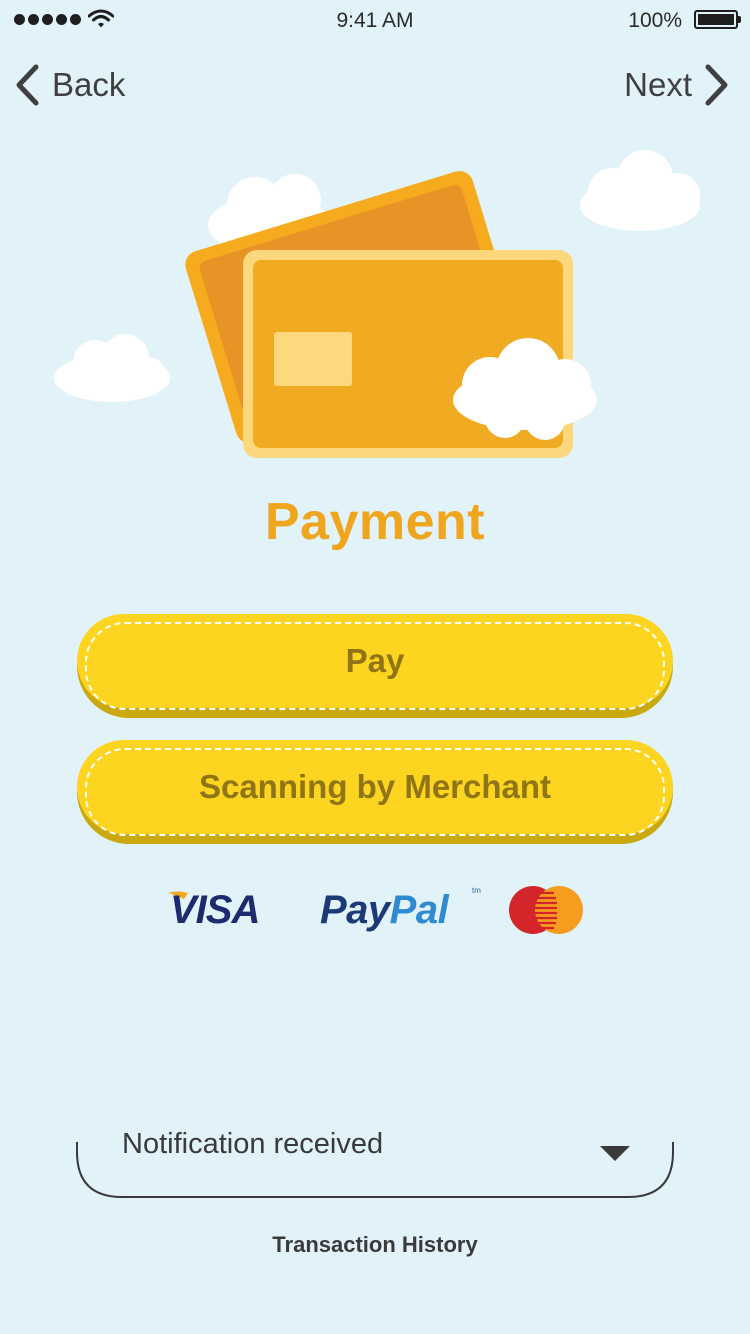 Image resolution: width=750 pixels, height=1334 pixels. Describe the element at coordinates (615, 1153) in the screenshot. I see `caret-down-icon` at that location.